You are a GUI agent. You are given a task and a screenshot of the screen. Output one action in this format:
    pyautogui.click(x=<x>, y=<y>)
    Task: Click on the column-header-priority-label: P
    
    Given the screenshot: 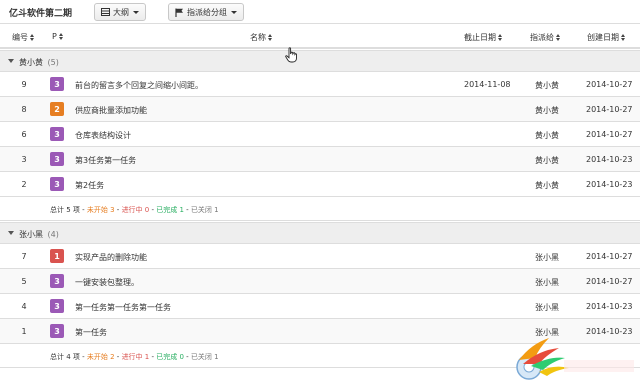 What is the action you would take?
    pyautogui.click(x=54, y=36)
    